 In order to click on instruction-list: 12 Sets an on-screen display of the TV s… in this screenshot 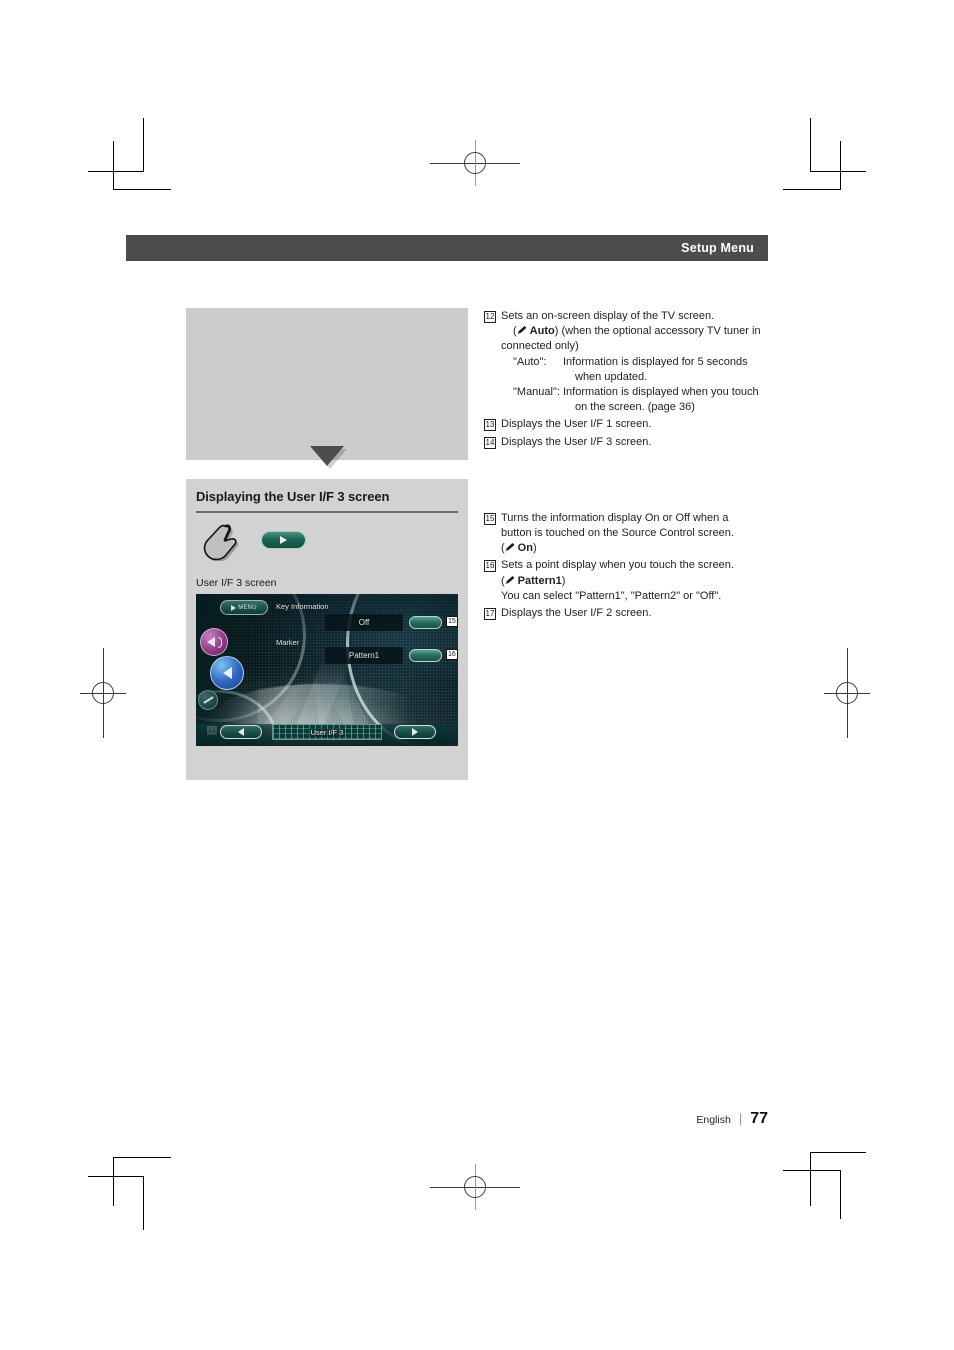, I will do `click(634, 466)`.